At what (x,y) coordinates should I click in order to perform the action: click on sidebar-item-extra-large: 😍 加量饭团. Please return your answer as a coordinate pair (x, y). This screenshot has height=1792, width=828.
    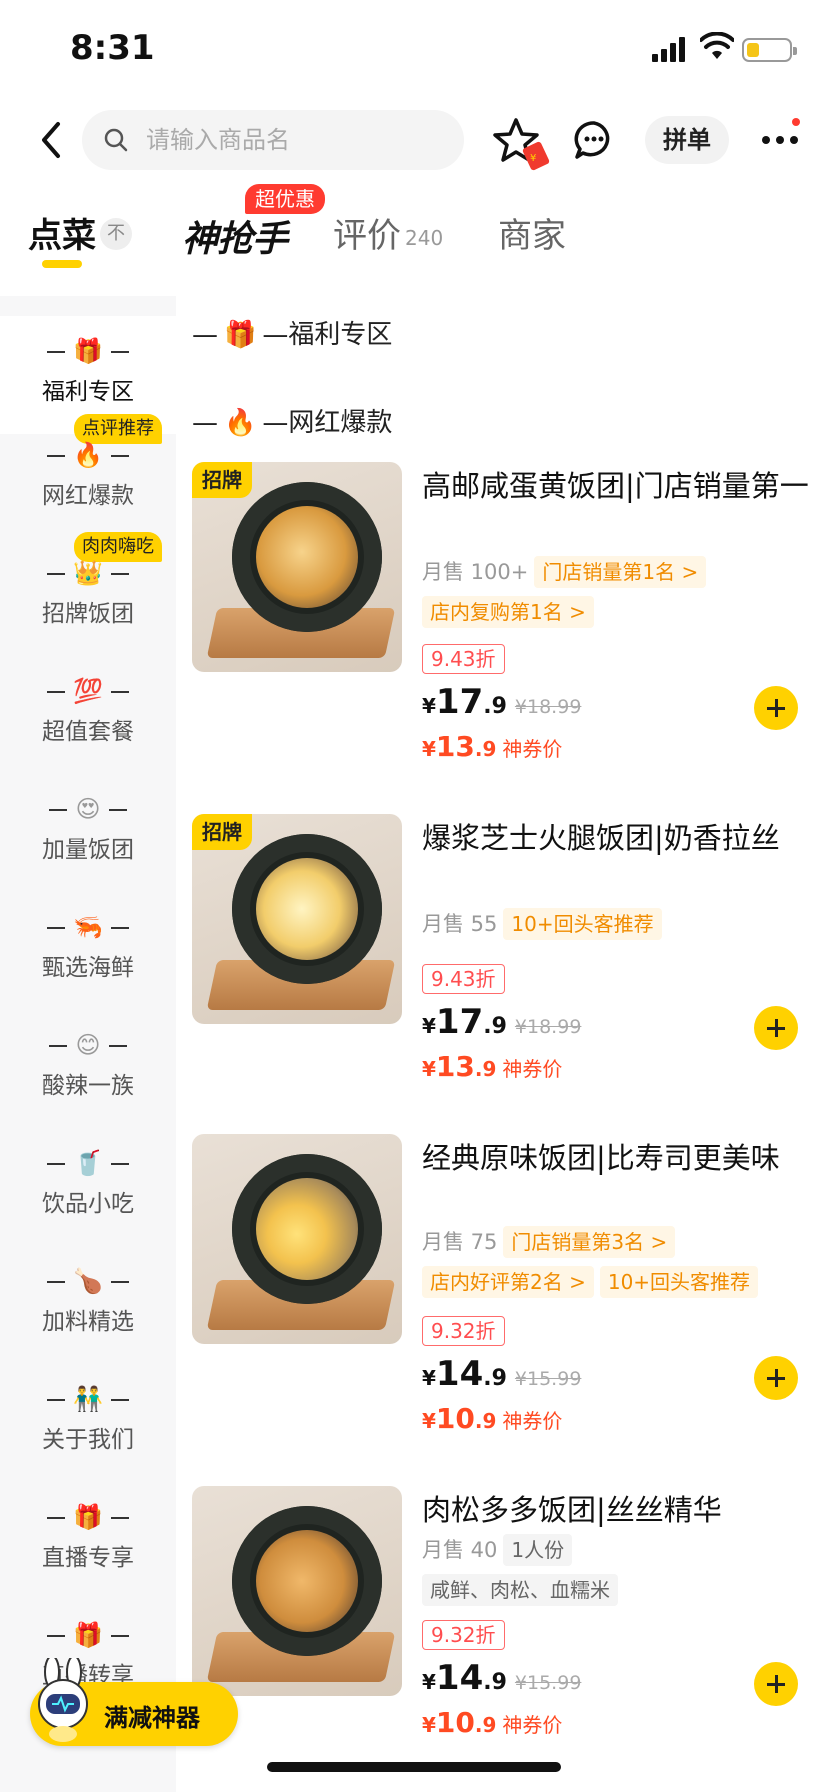
    Looking at the image, I should click on (88, 833).